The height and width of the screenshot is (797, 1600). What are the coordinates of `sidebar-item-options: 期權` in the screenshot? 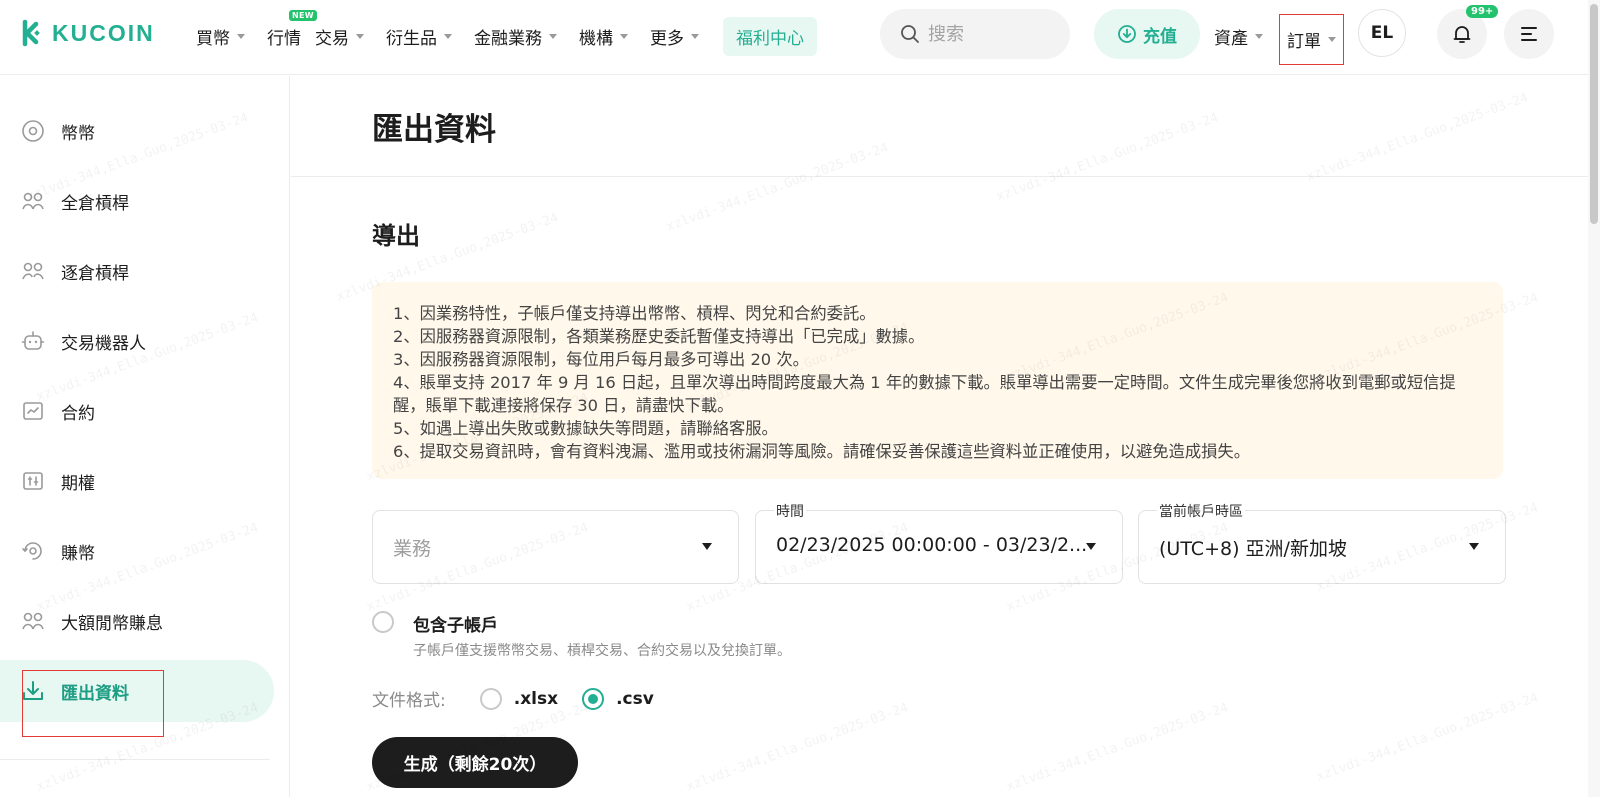 It's located at (137, 481).